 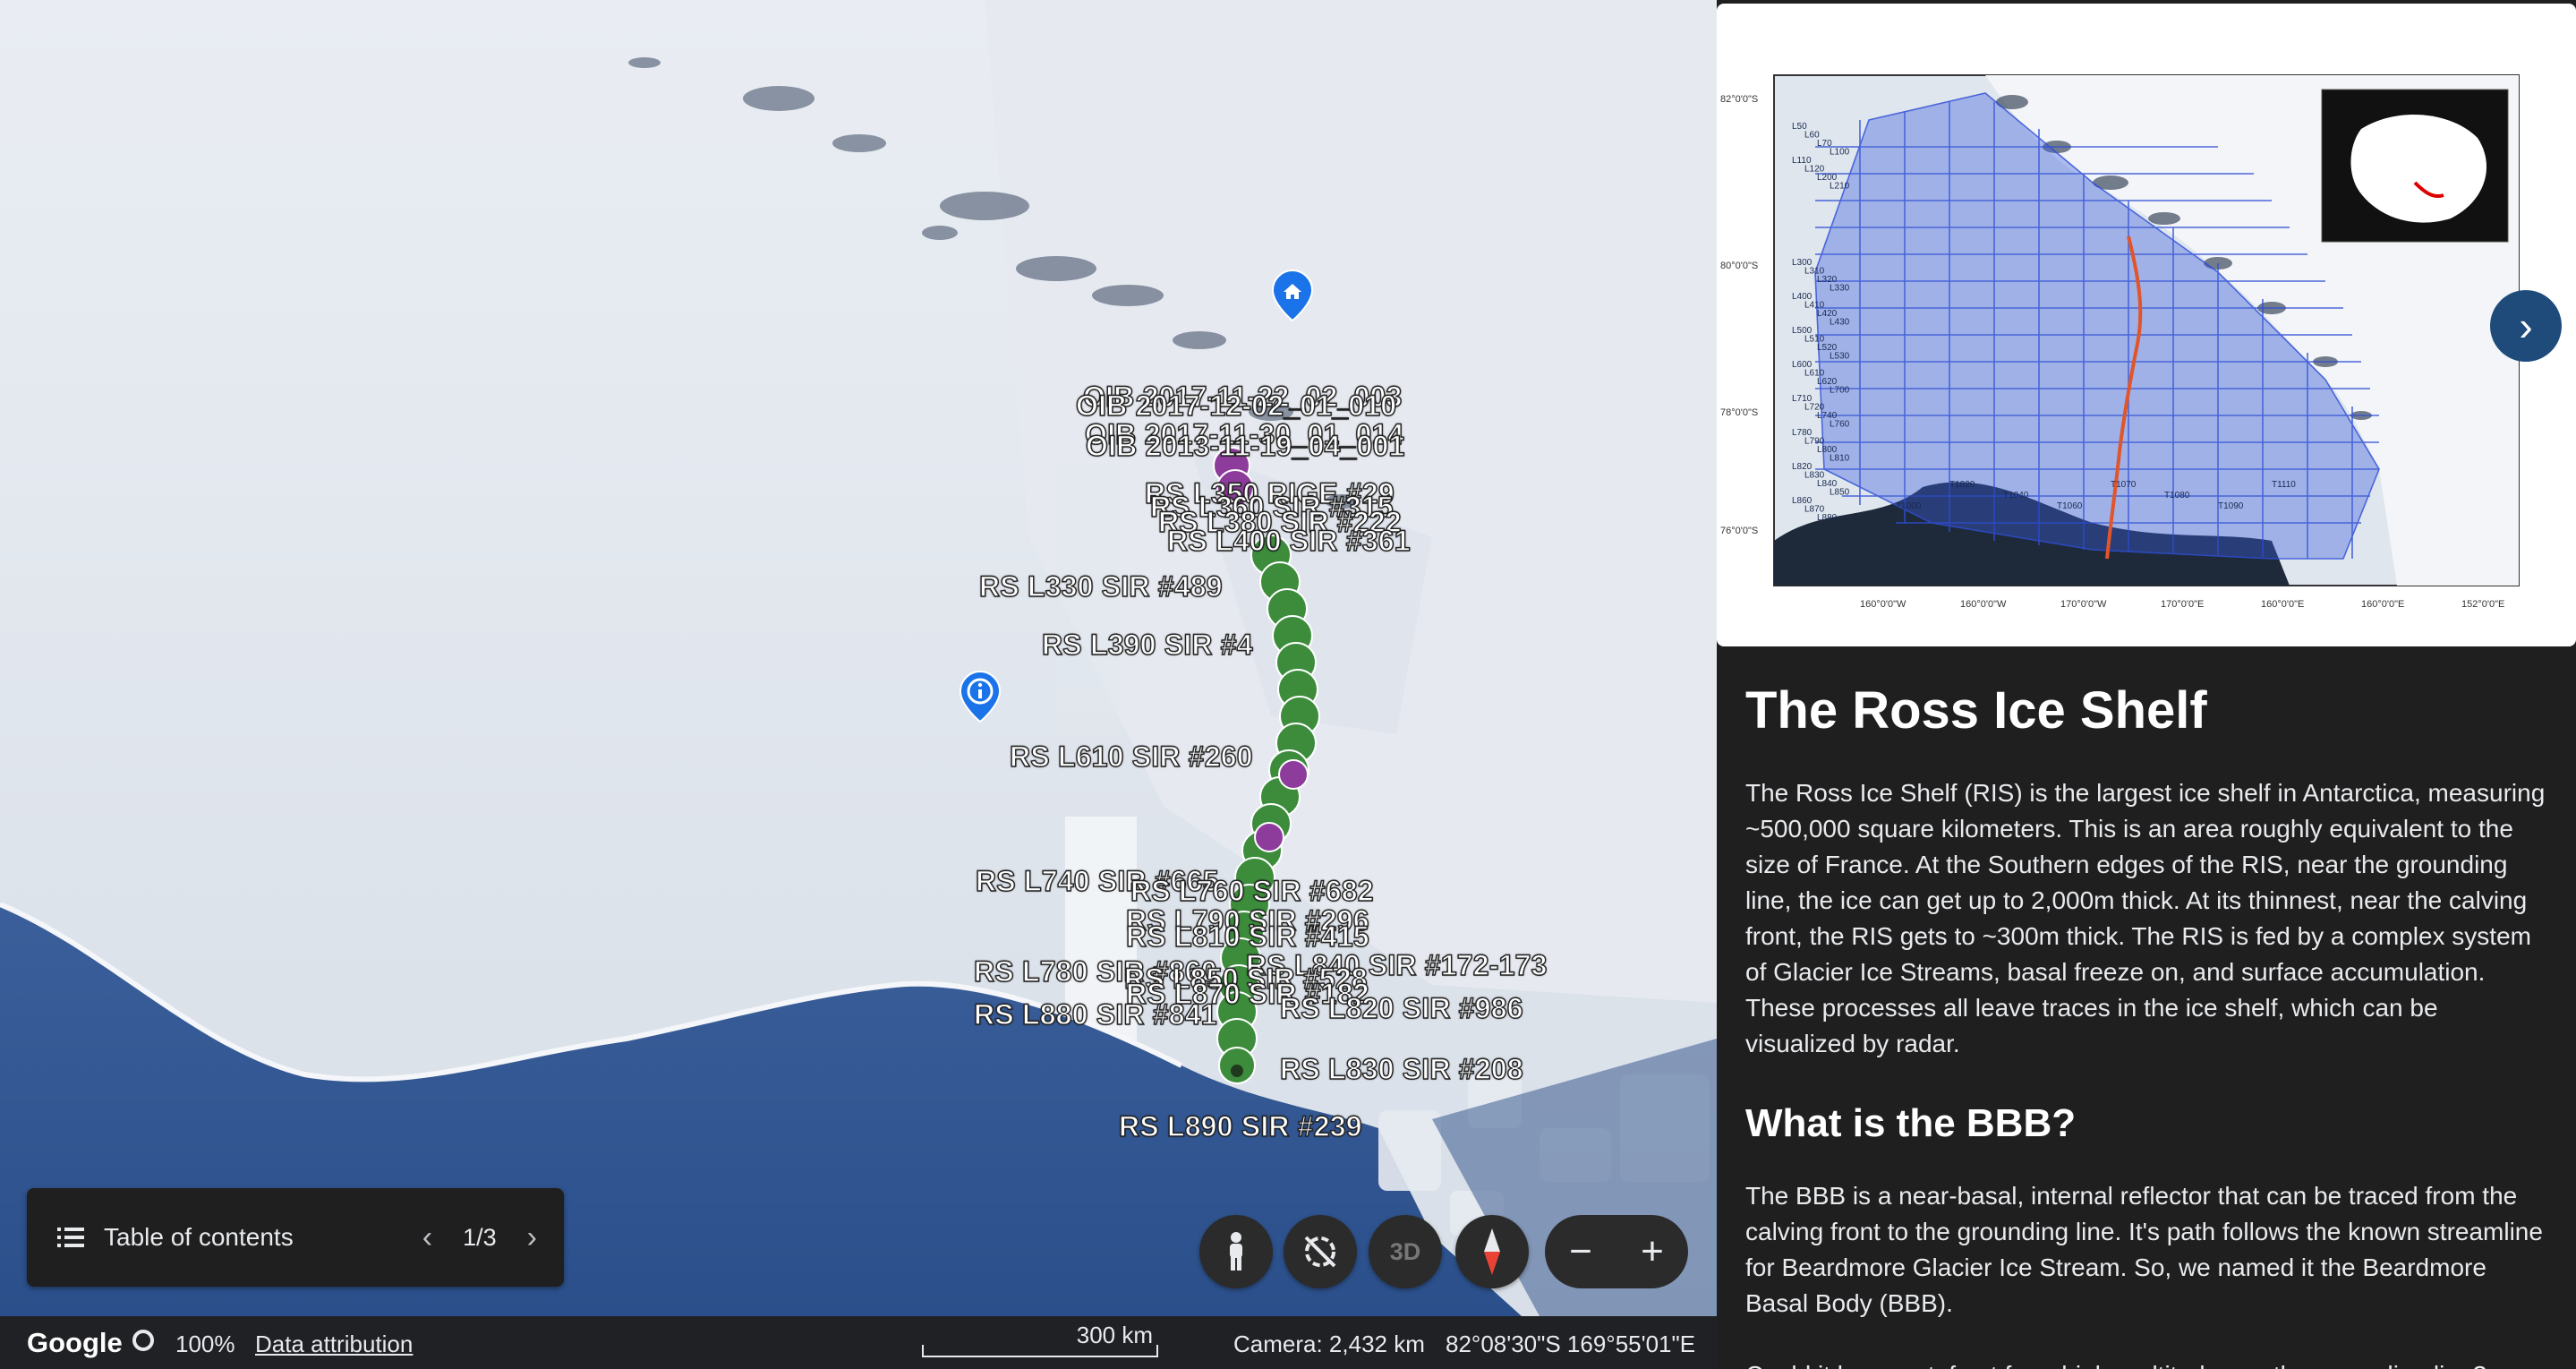 I want to click on scale-bar-line, so click(x=1040, y=1351).